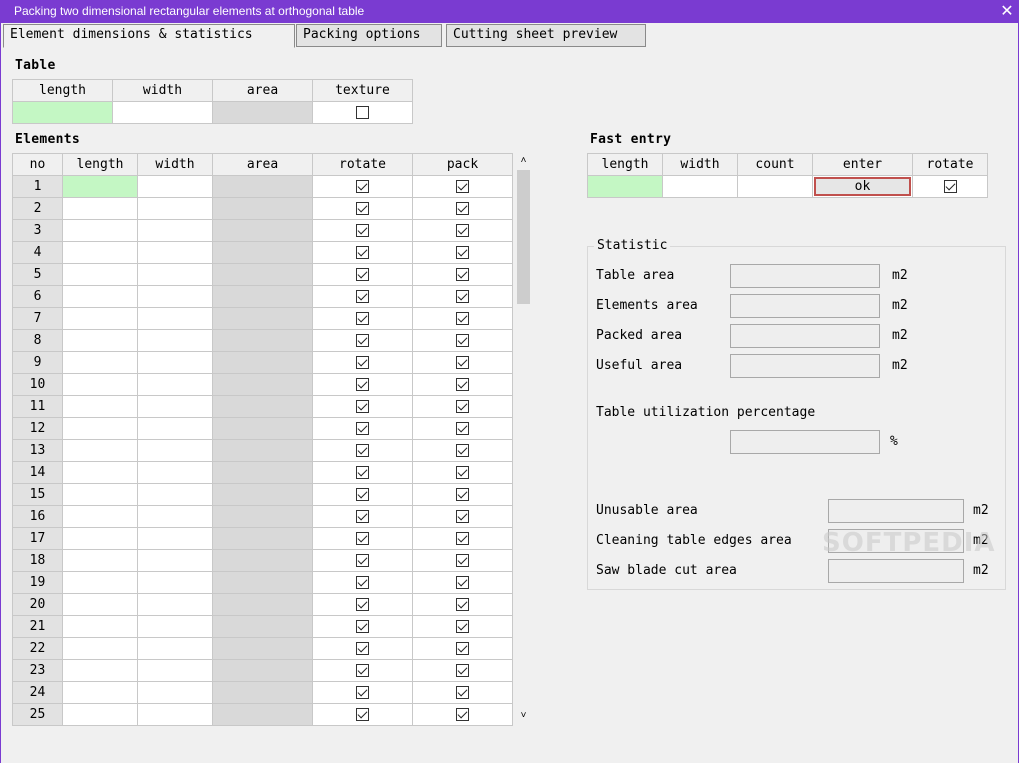 The height and width of the screenshot is (763, 1019). What do you see at coordinates (775, 186) in the screenshot?
I see `fast-entry-count-input` at bounding box center [775, 186].